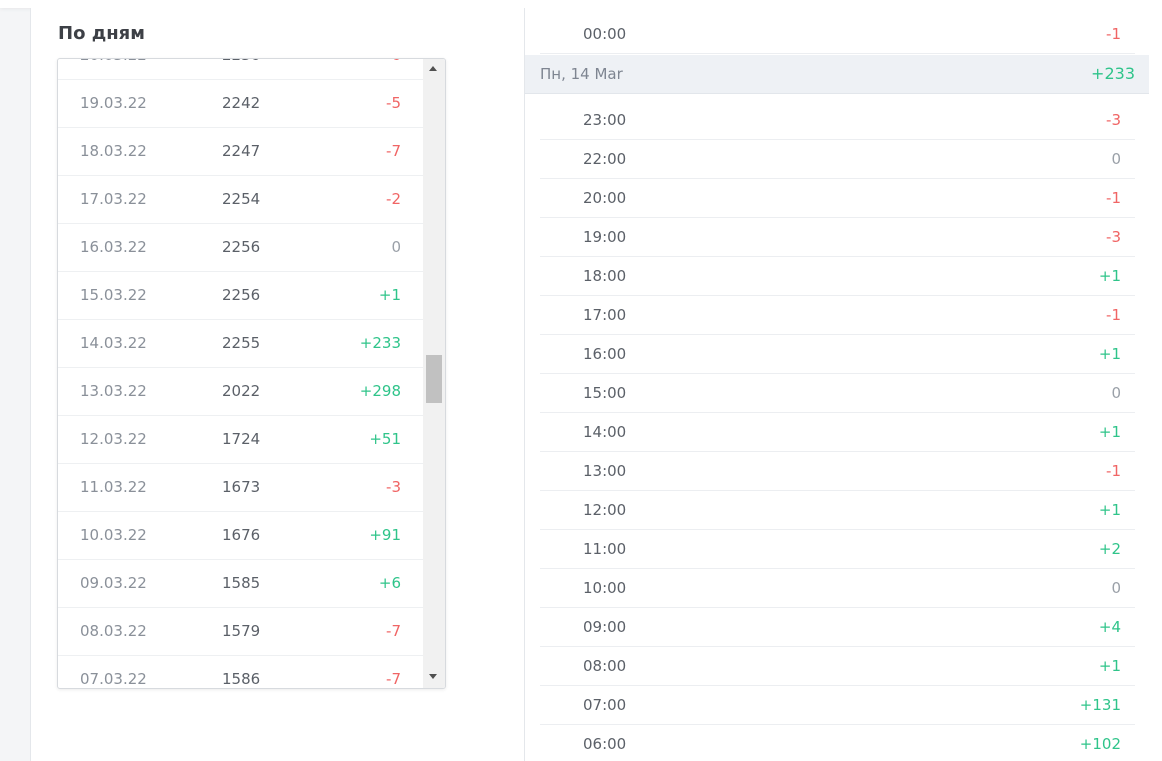 The width and height of the screenshot is (1162, 761). I want to click on daily-row: 11.03.22 1673 -3, so click(240, 488).